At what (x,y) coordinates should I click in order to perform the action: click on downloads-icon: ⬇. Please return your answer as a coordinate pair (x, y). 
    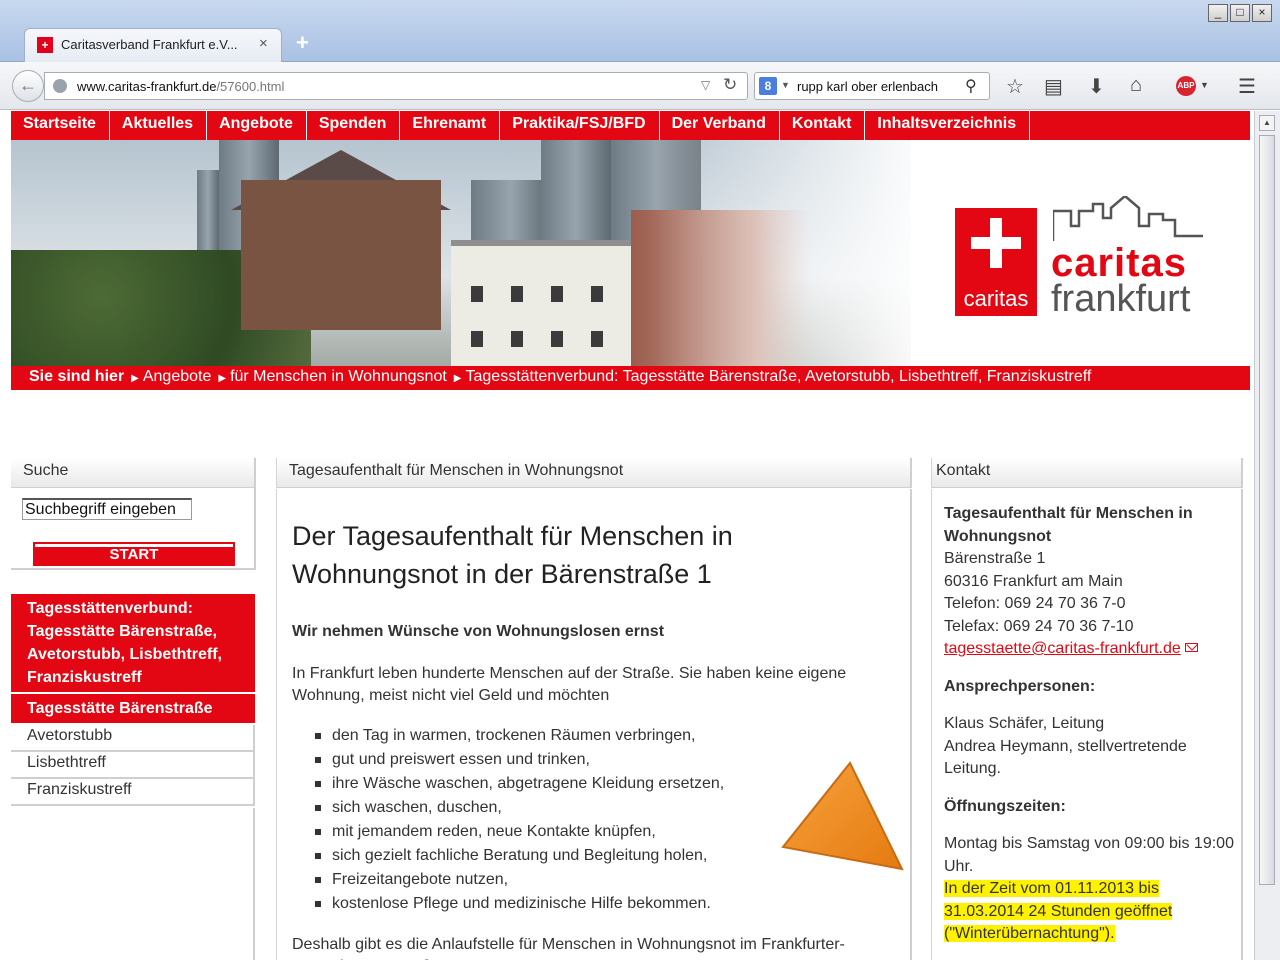
    Looking at the image, I should click on (1096, 86).